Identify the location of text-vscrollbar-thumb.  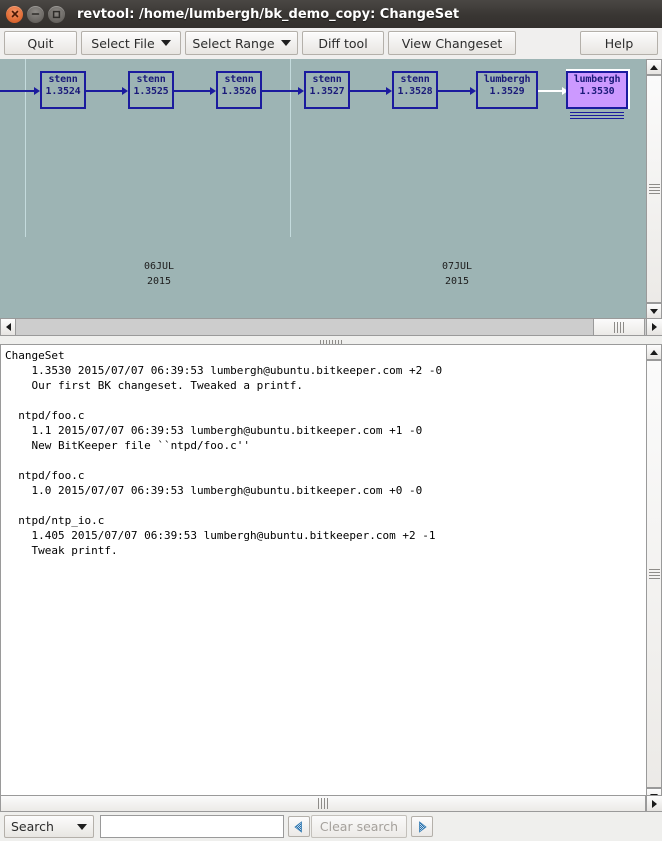
(654, 574).